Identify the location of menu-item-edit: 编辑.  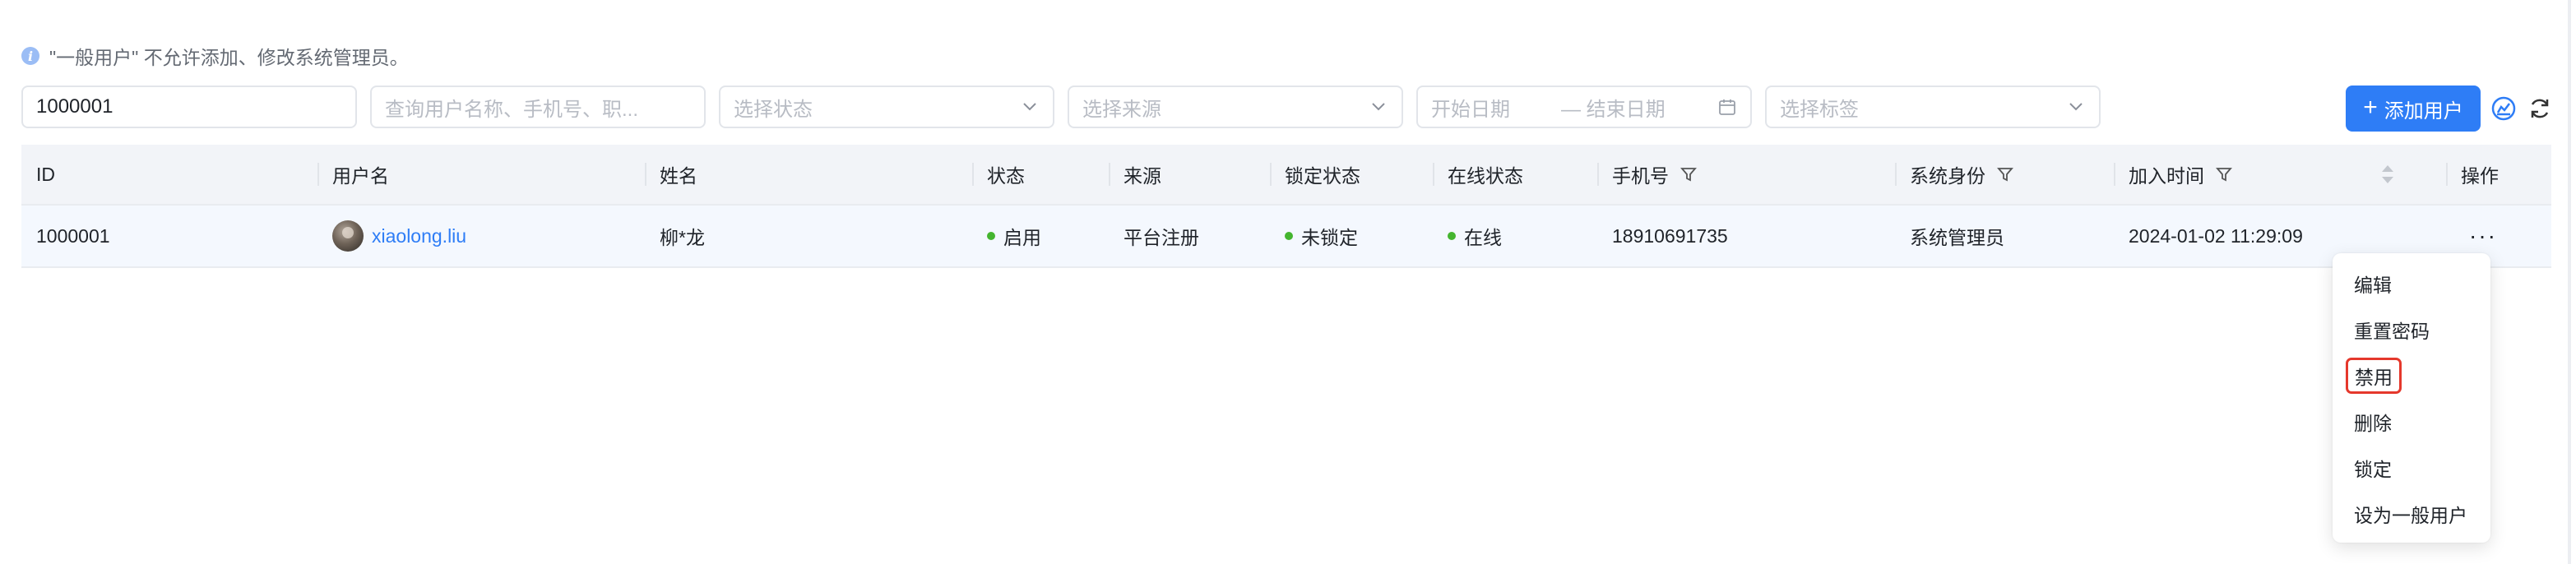
(2373, 283).